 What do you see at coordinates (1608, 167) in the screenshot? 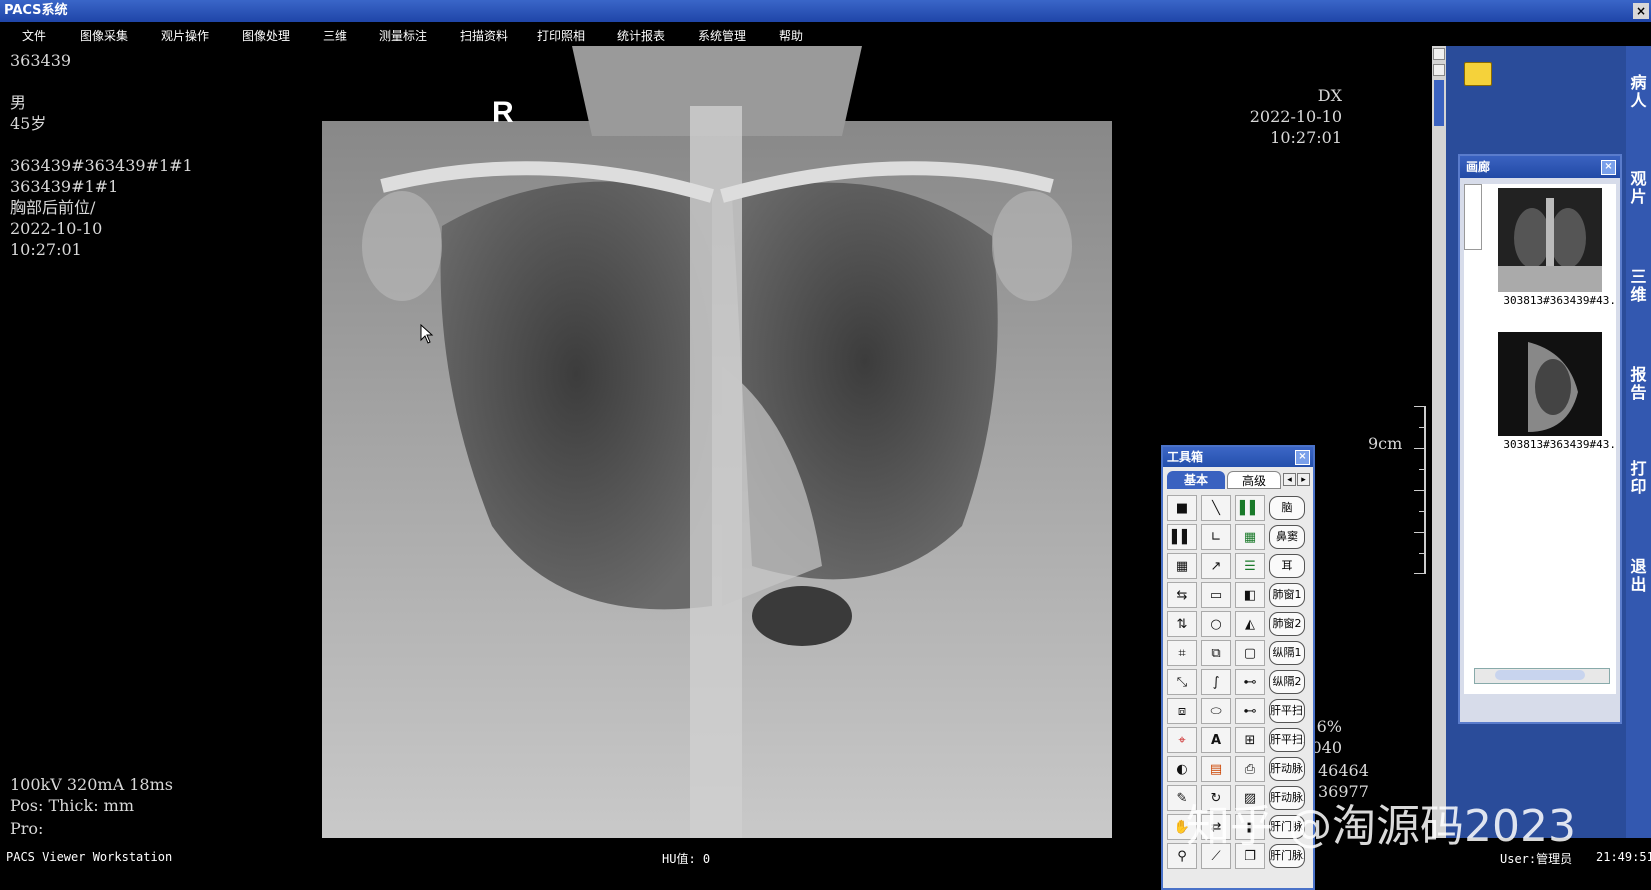
I see `gallery-close-button: ×` at bounding box center [1608, 167].